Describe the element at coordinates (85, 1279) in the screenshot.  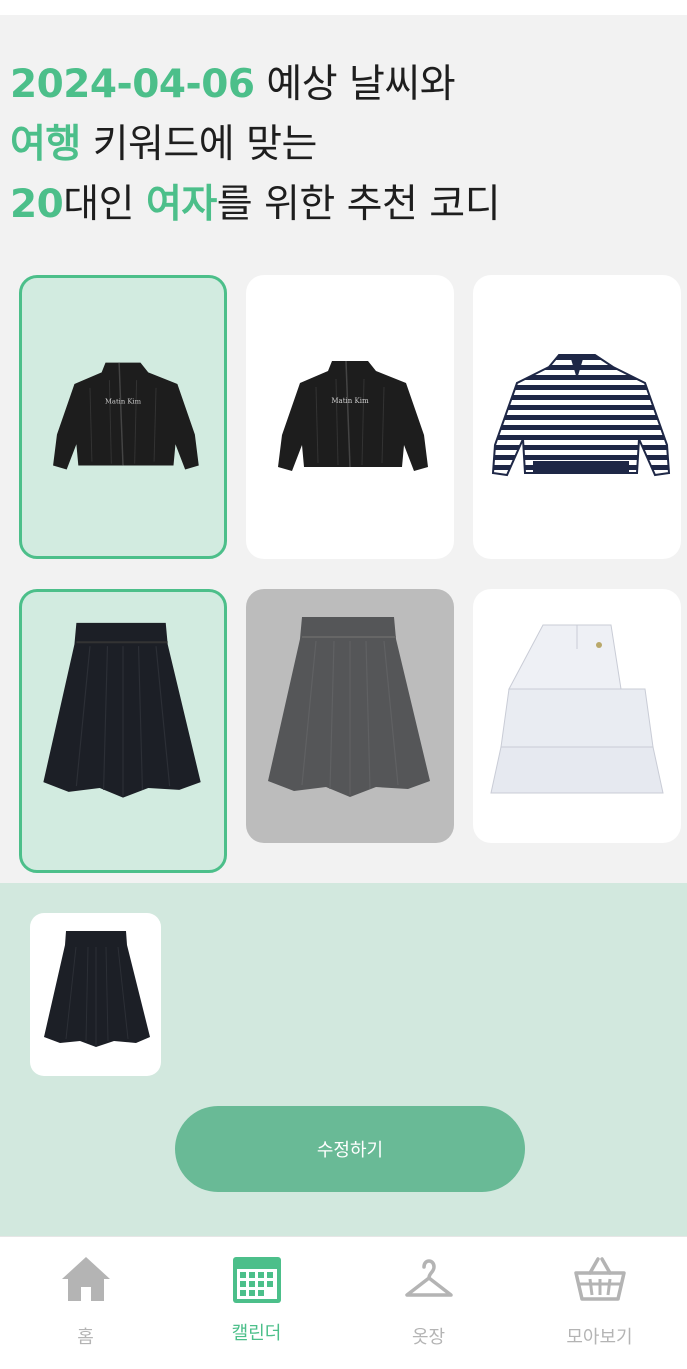
I see `home-icon` at that location.